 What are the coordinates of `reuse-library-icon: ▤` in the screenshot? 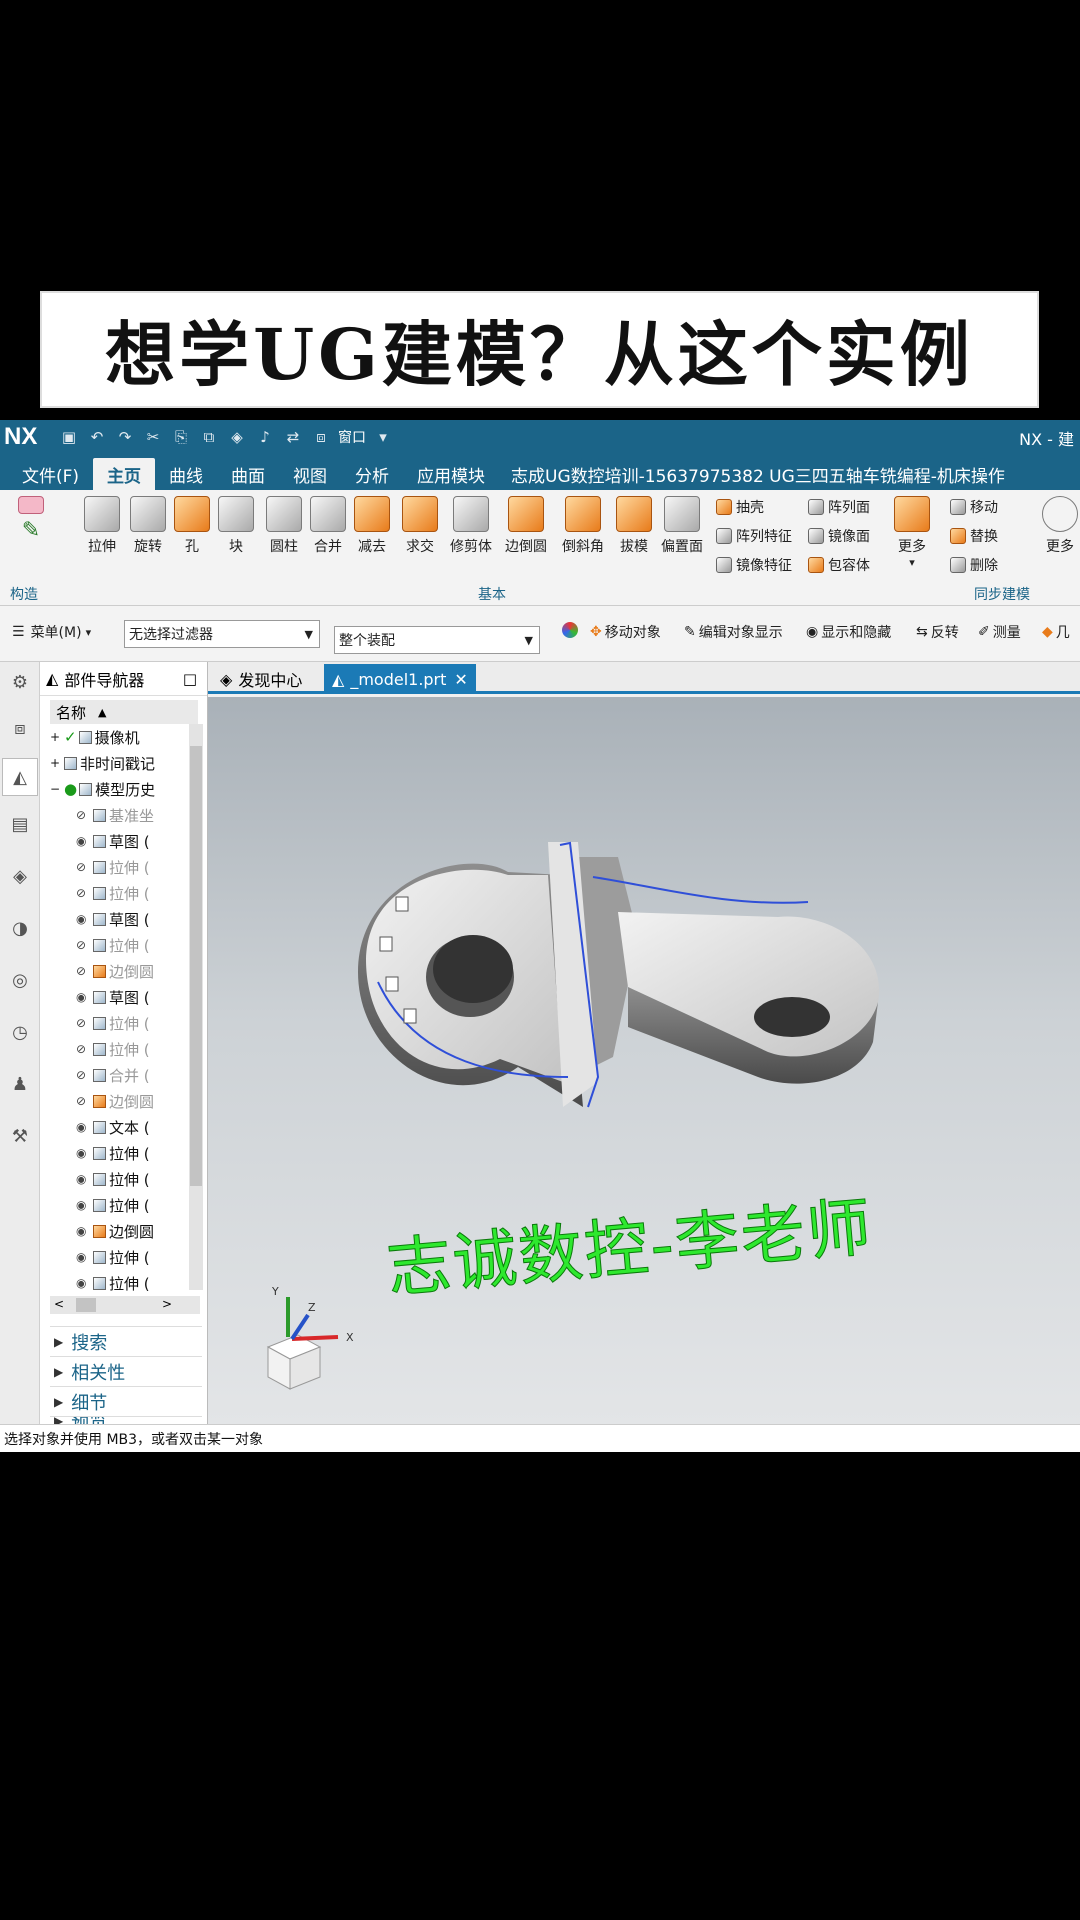 It's located at (20, 824).